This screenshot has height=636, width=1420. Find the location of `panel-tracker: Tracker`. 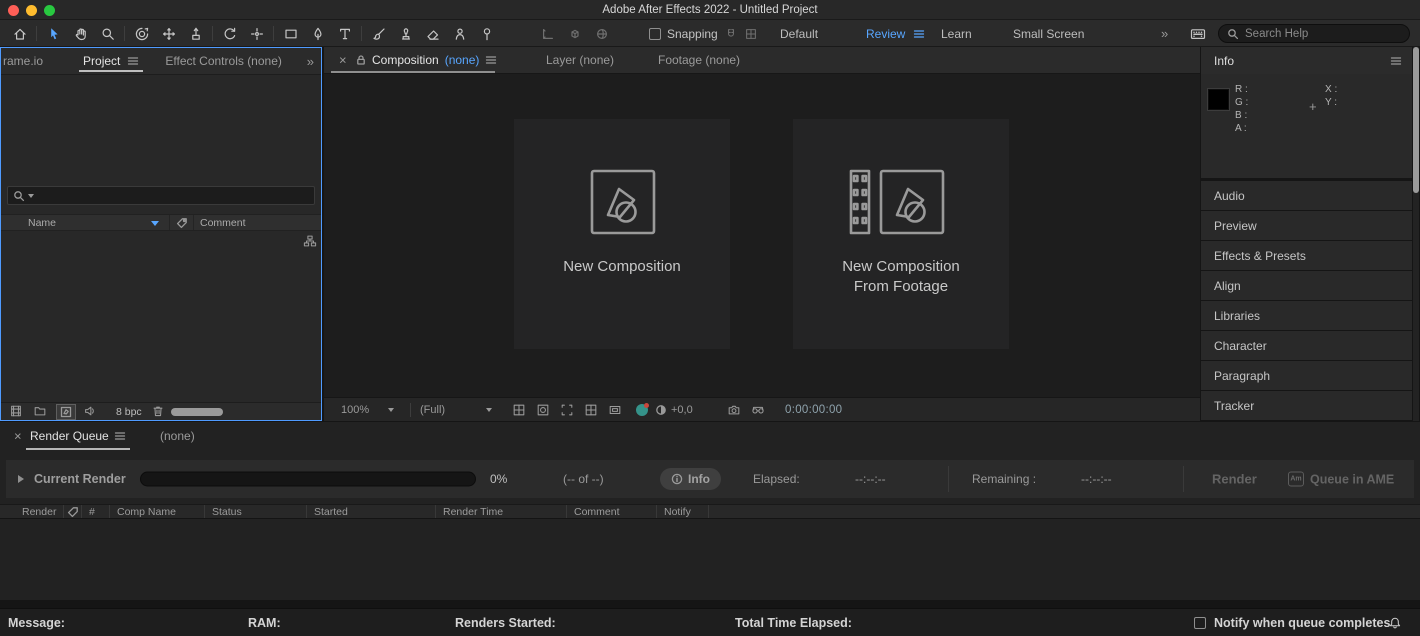

panel-tracker: Tracker is located at coordinates (1306, 405).